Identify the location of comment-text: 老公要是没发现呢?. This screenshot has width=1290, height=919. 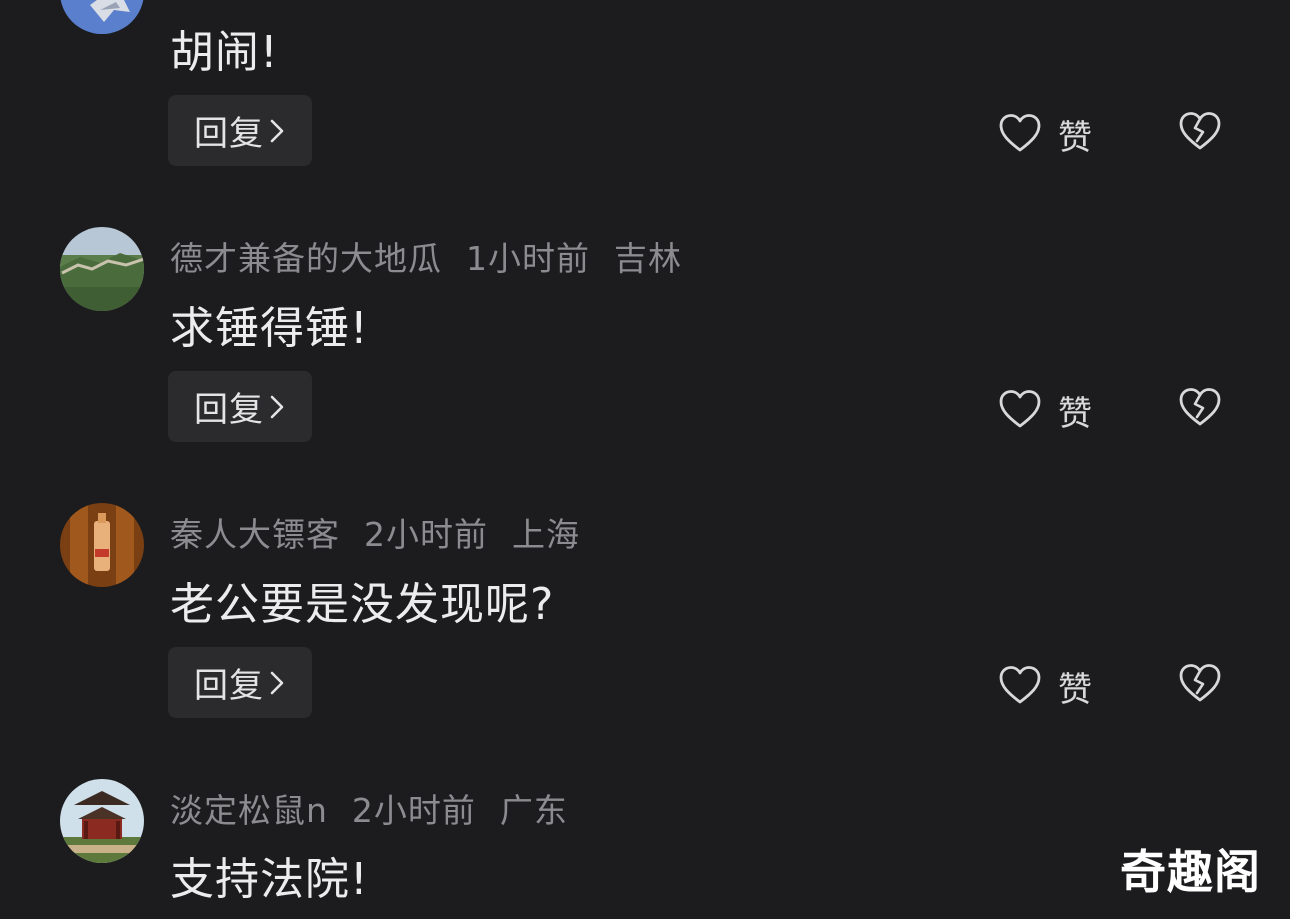
(362, 604).